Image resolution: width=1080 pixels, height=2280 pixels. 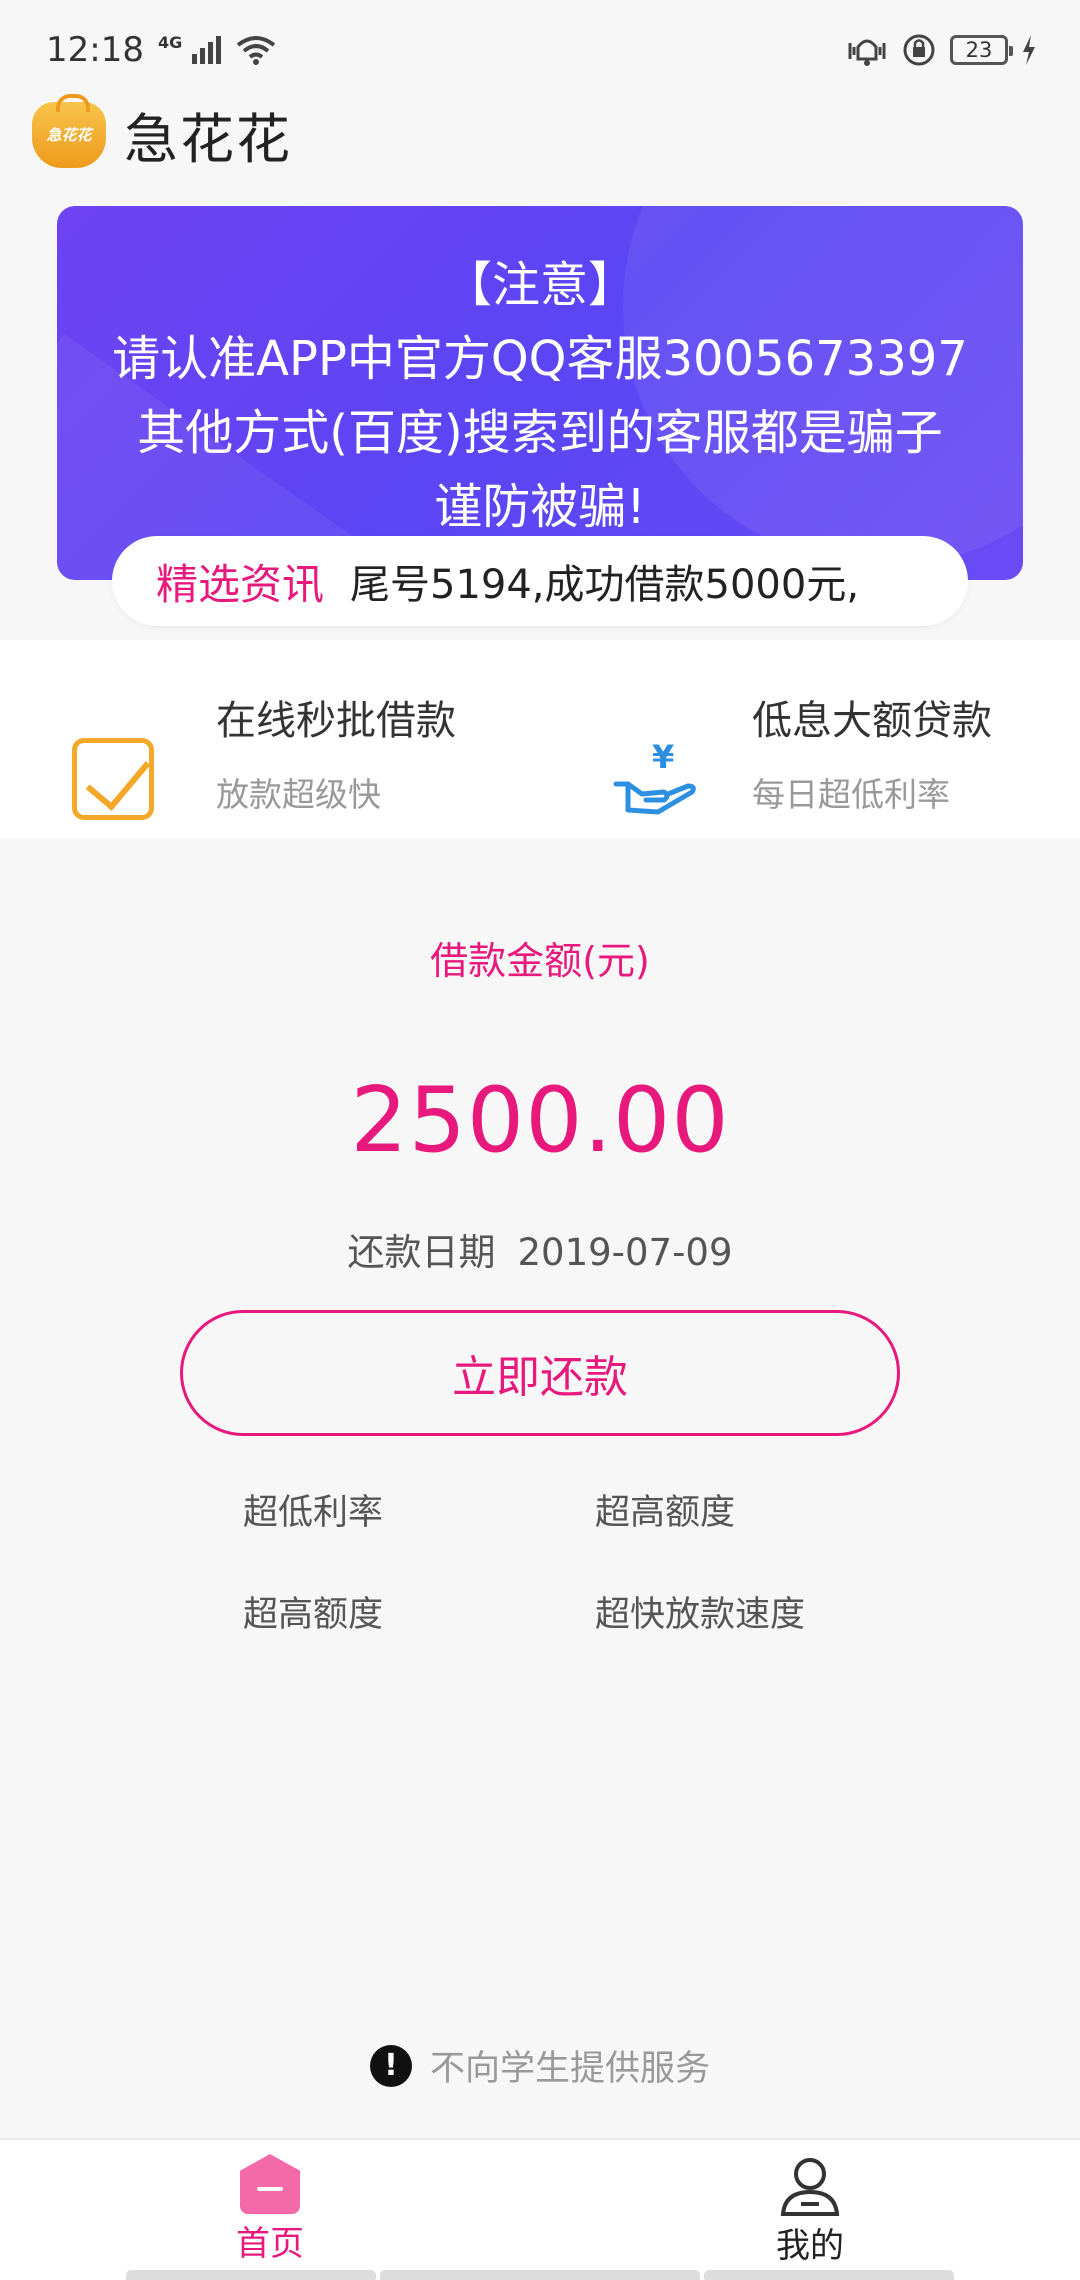 What do you see at coordinates (540, 2209) in the screenshot?
I see `bottom-nav: 首页 我的` at bounding box center [540, 2209].